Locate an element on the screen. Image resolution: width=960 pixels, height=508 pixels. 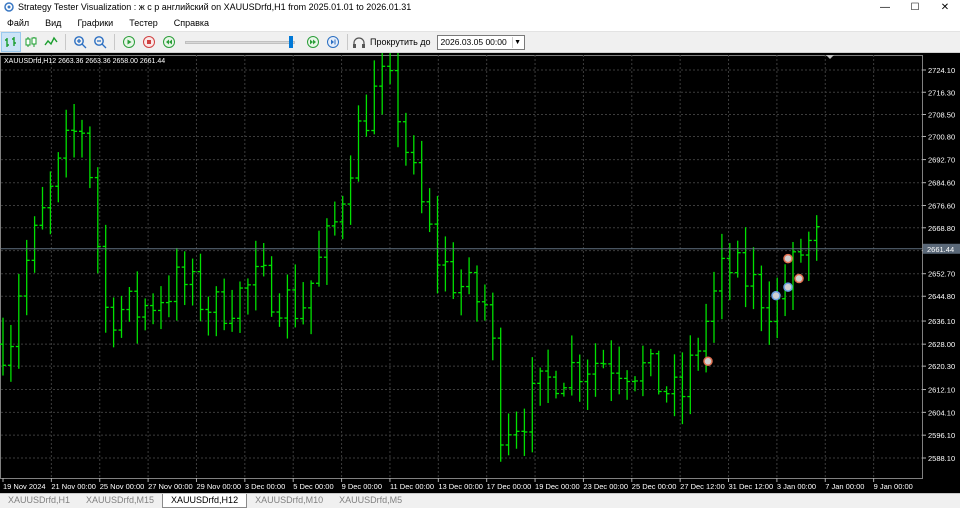
menu-help: Справка is located at coordinates (192, 23).